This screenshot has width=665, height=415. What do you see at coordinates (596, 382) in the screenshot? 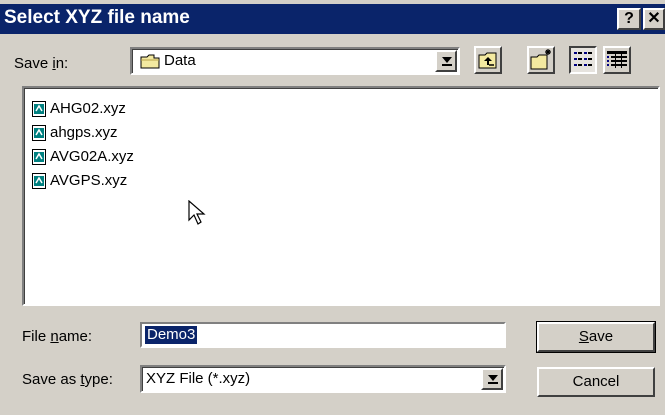
I see `cancel-button: Cancel` at bounding box center [596, 382].